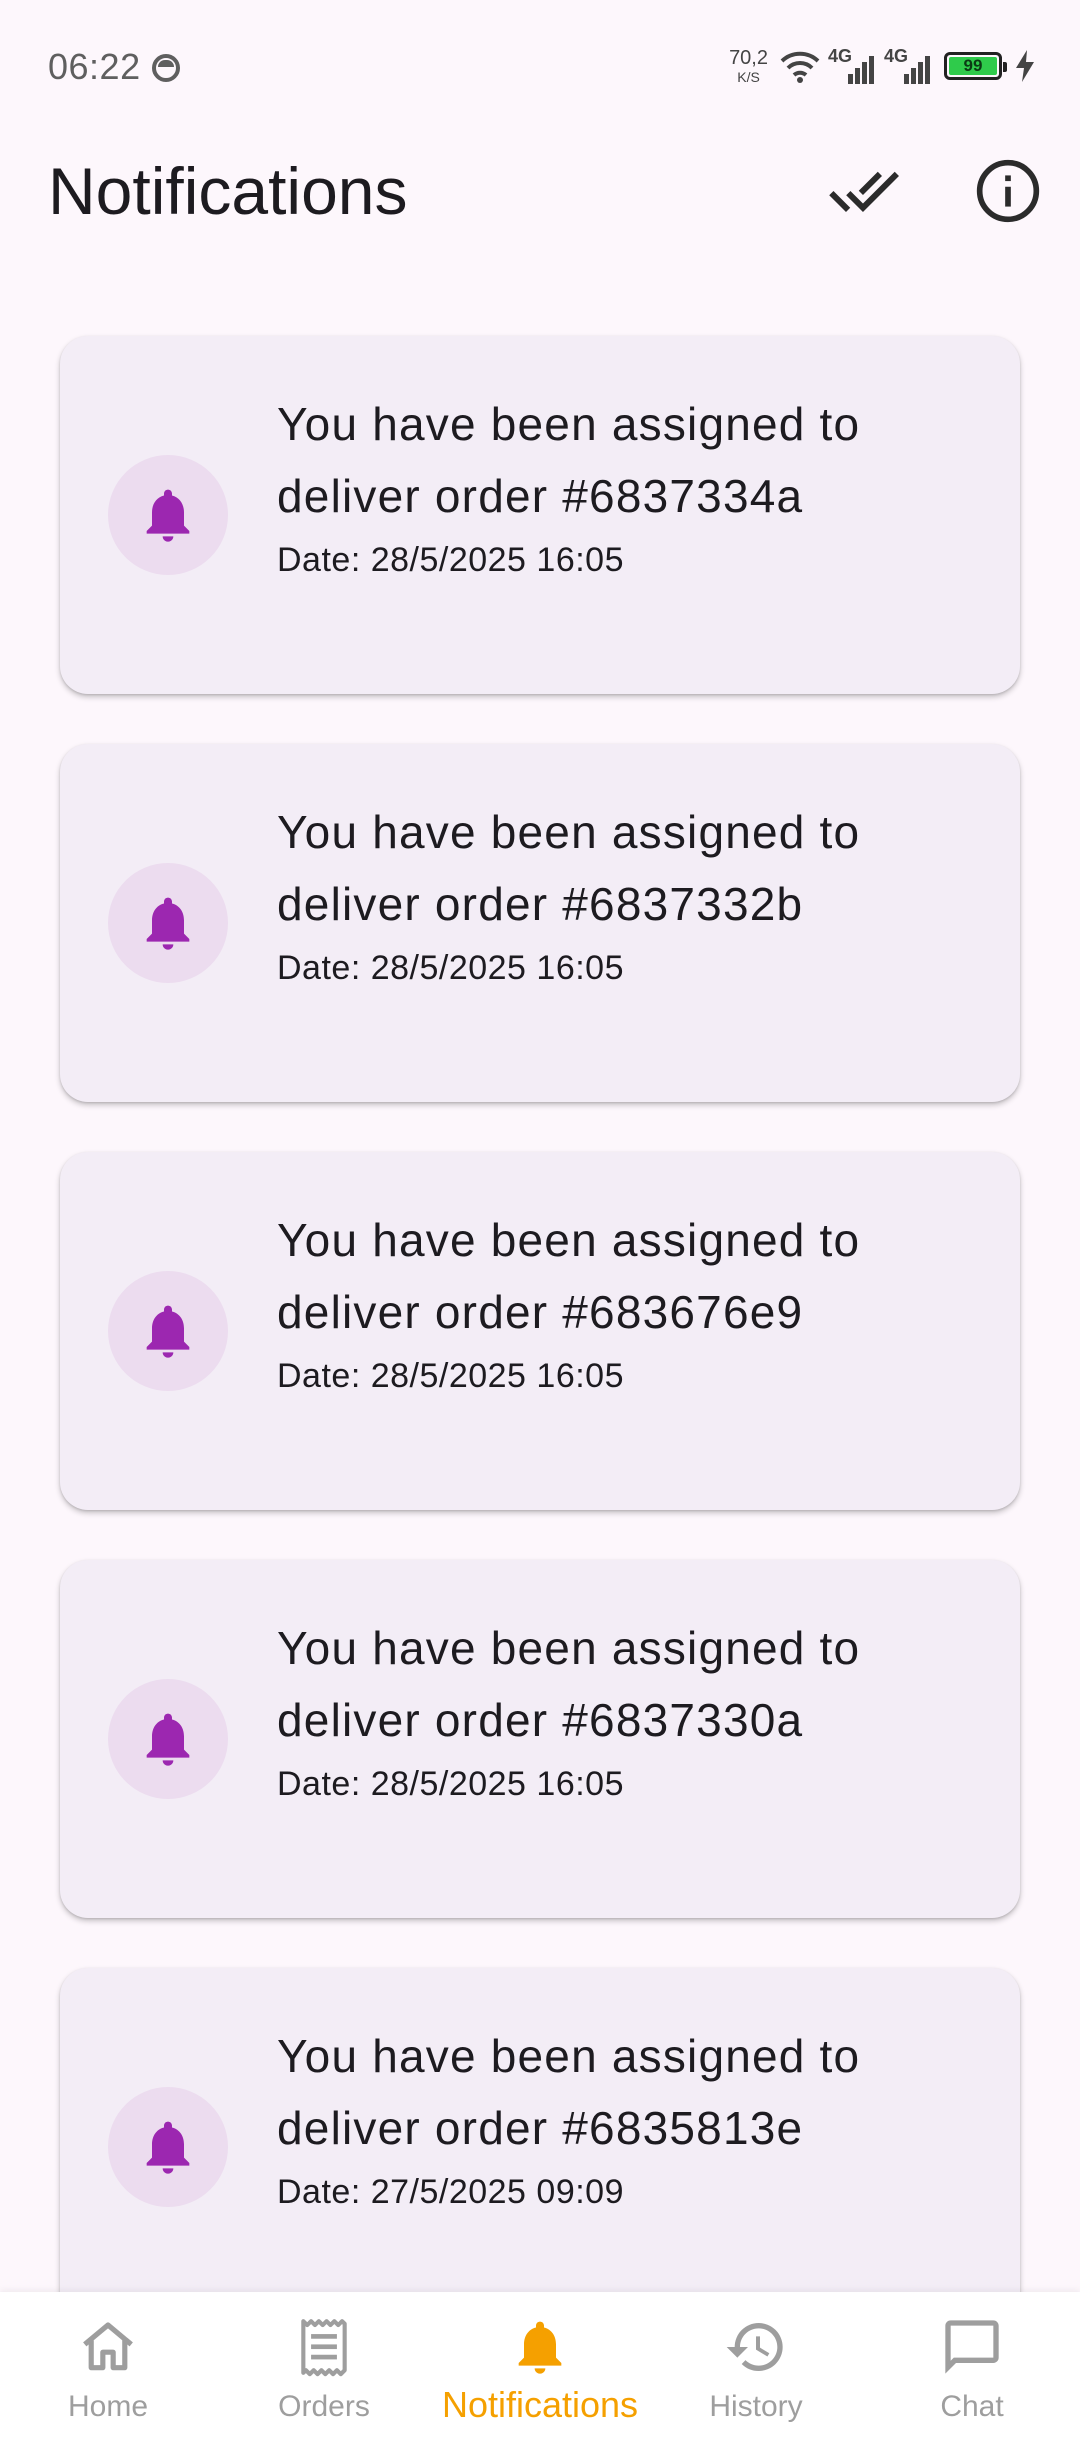 Image resolution: width=1080 pixels, height=2460 pixels. I want to click on network-type-1: 4G, so click(840, 56).